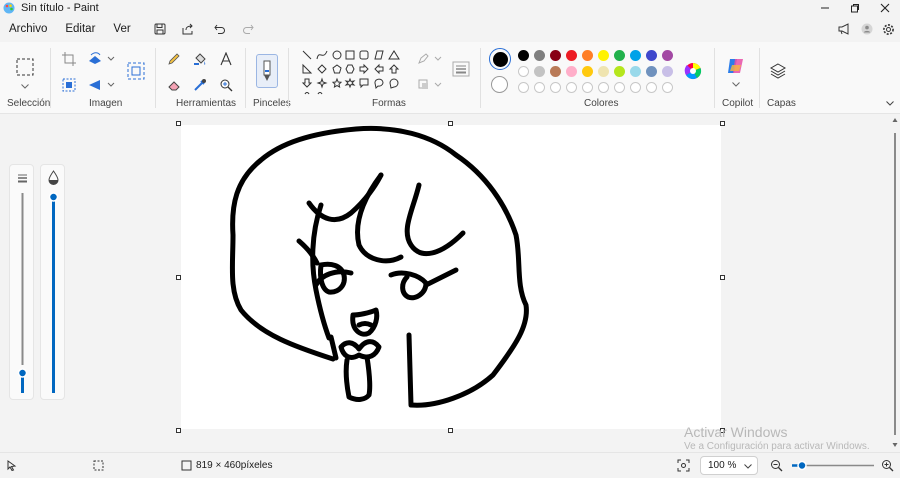  I want to click on close-button, so click(885, 8).